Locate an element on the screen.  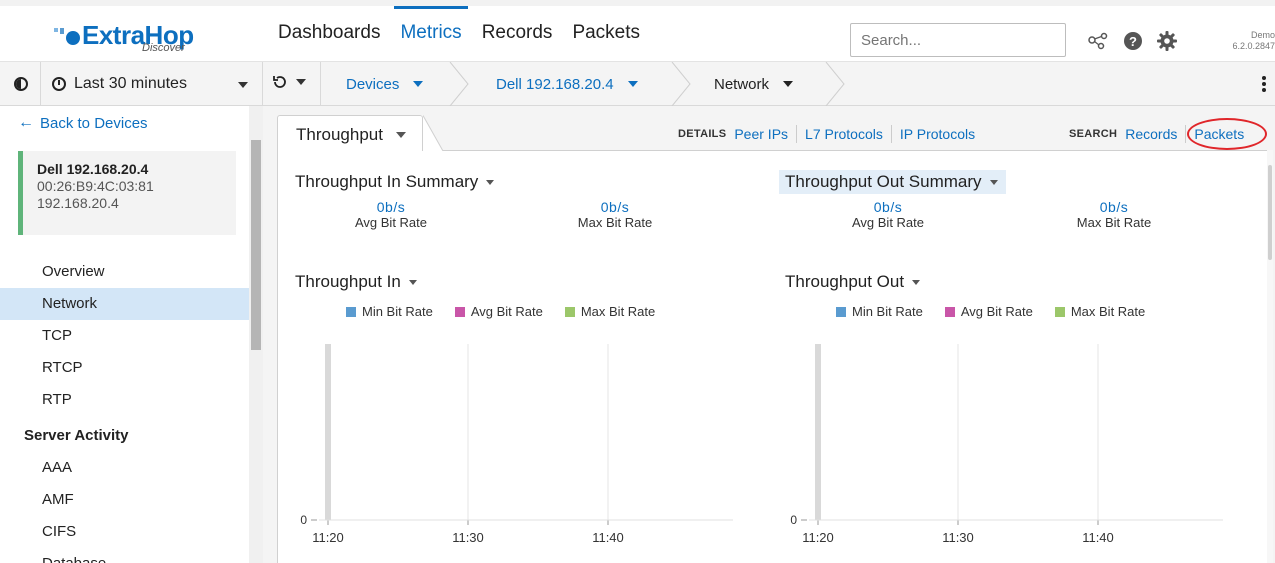
search-label: SEARCH is located at coordinates (1093, 134).